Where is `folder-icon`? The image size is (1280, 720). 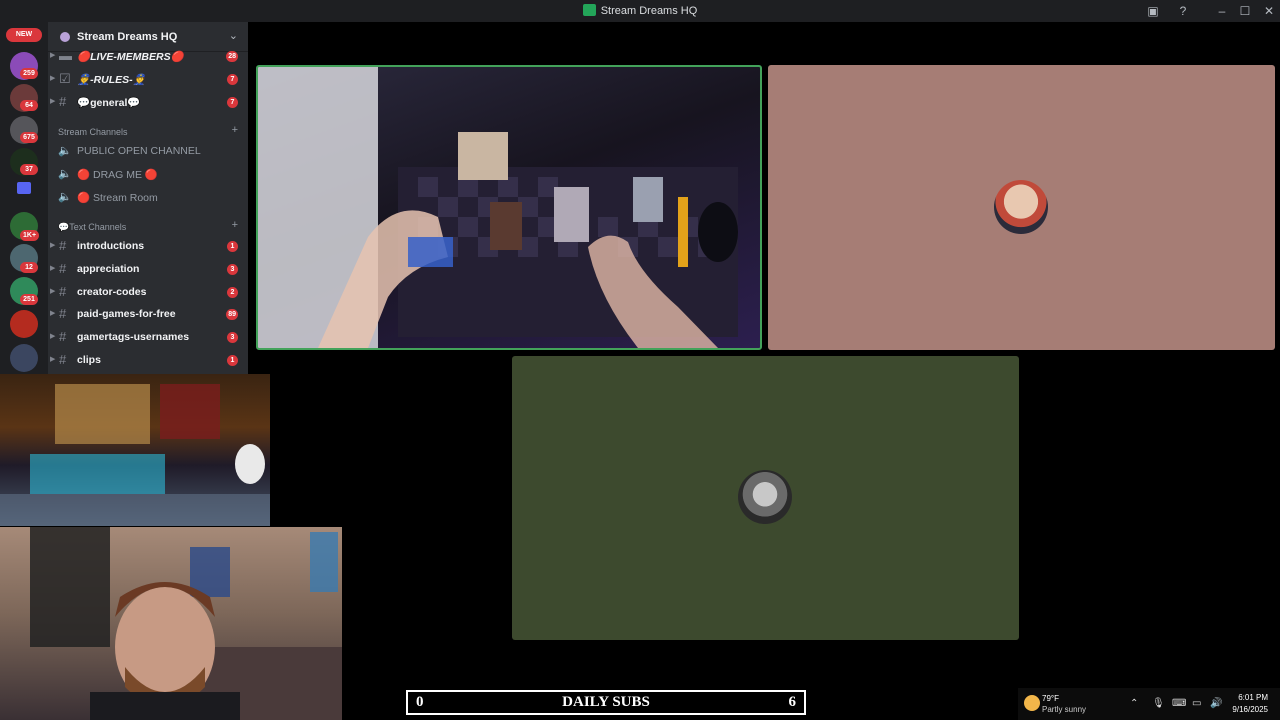 folder-icon is located at coordinates (24, 188).